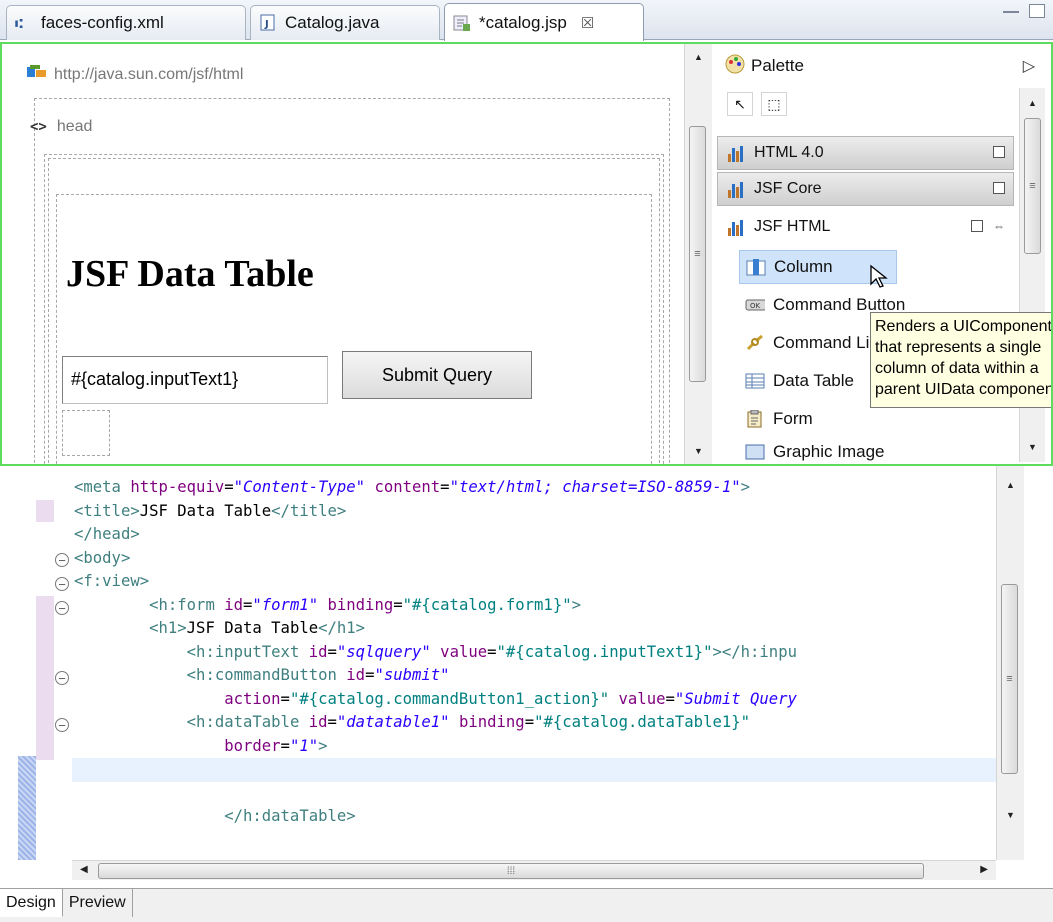 The image size is (1053, 922). I want to click on tab-label: Catalog.java, so click(332, 22).